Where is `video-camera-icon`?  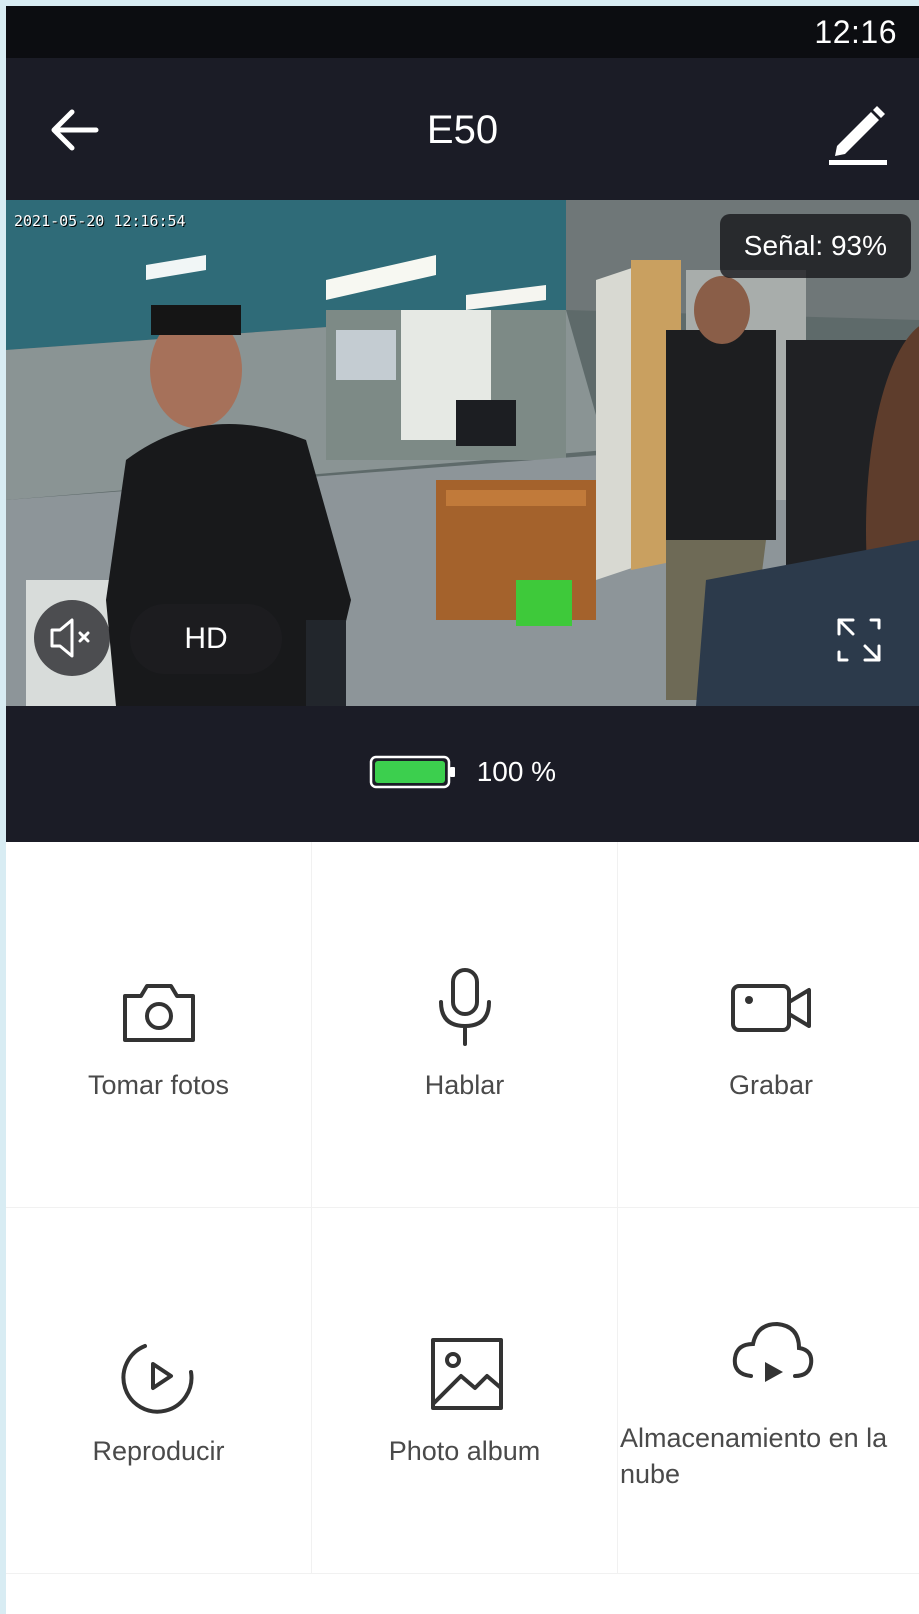
video-camera-icon is located at coordinates (771, 1008).